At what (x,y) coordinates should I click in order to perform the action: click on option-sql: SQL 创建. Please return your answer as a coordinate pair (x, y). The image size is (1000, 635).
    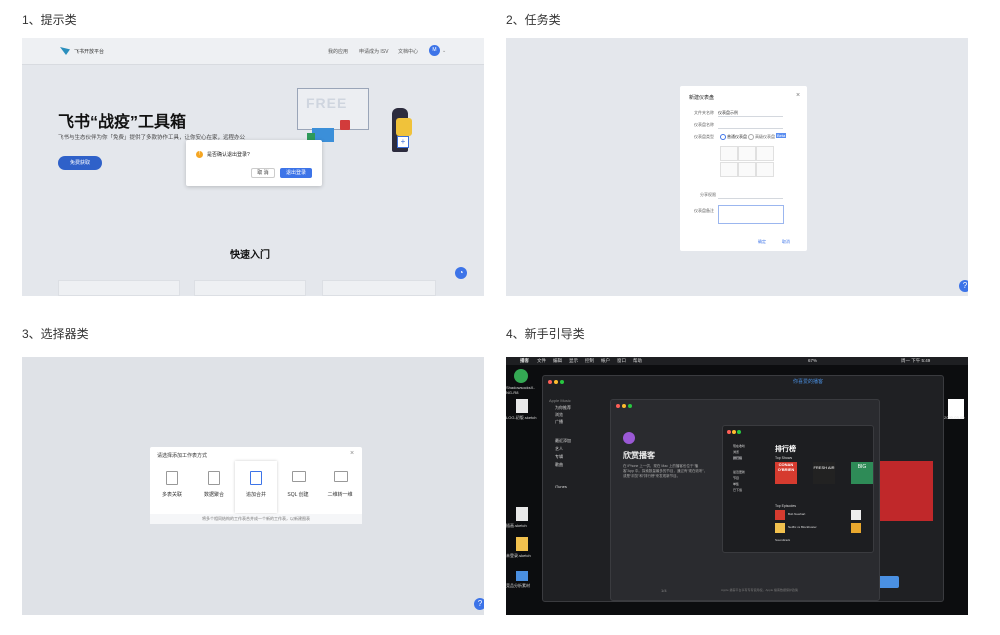
    Looking at the image, I should click on (298, 487).